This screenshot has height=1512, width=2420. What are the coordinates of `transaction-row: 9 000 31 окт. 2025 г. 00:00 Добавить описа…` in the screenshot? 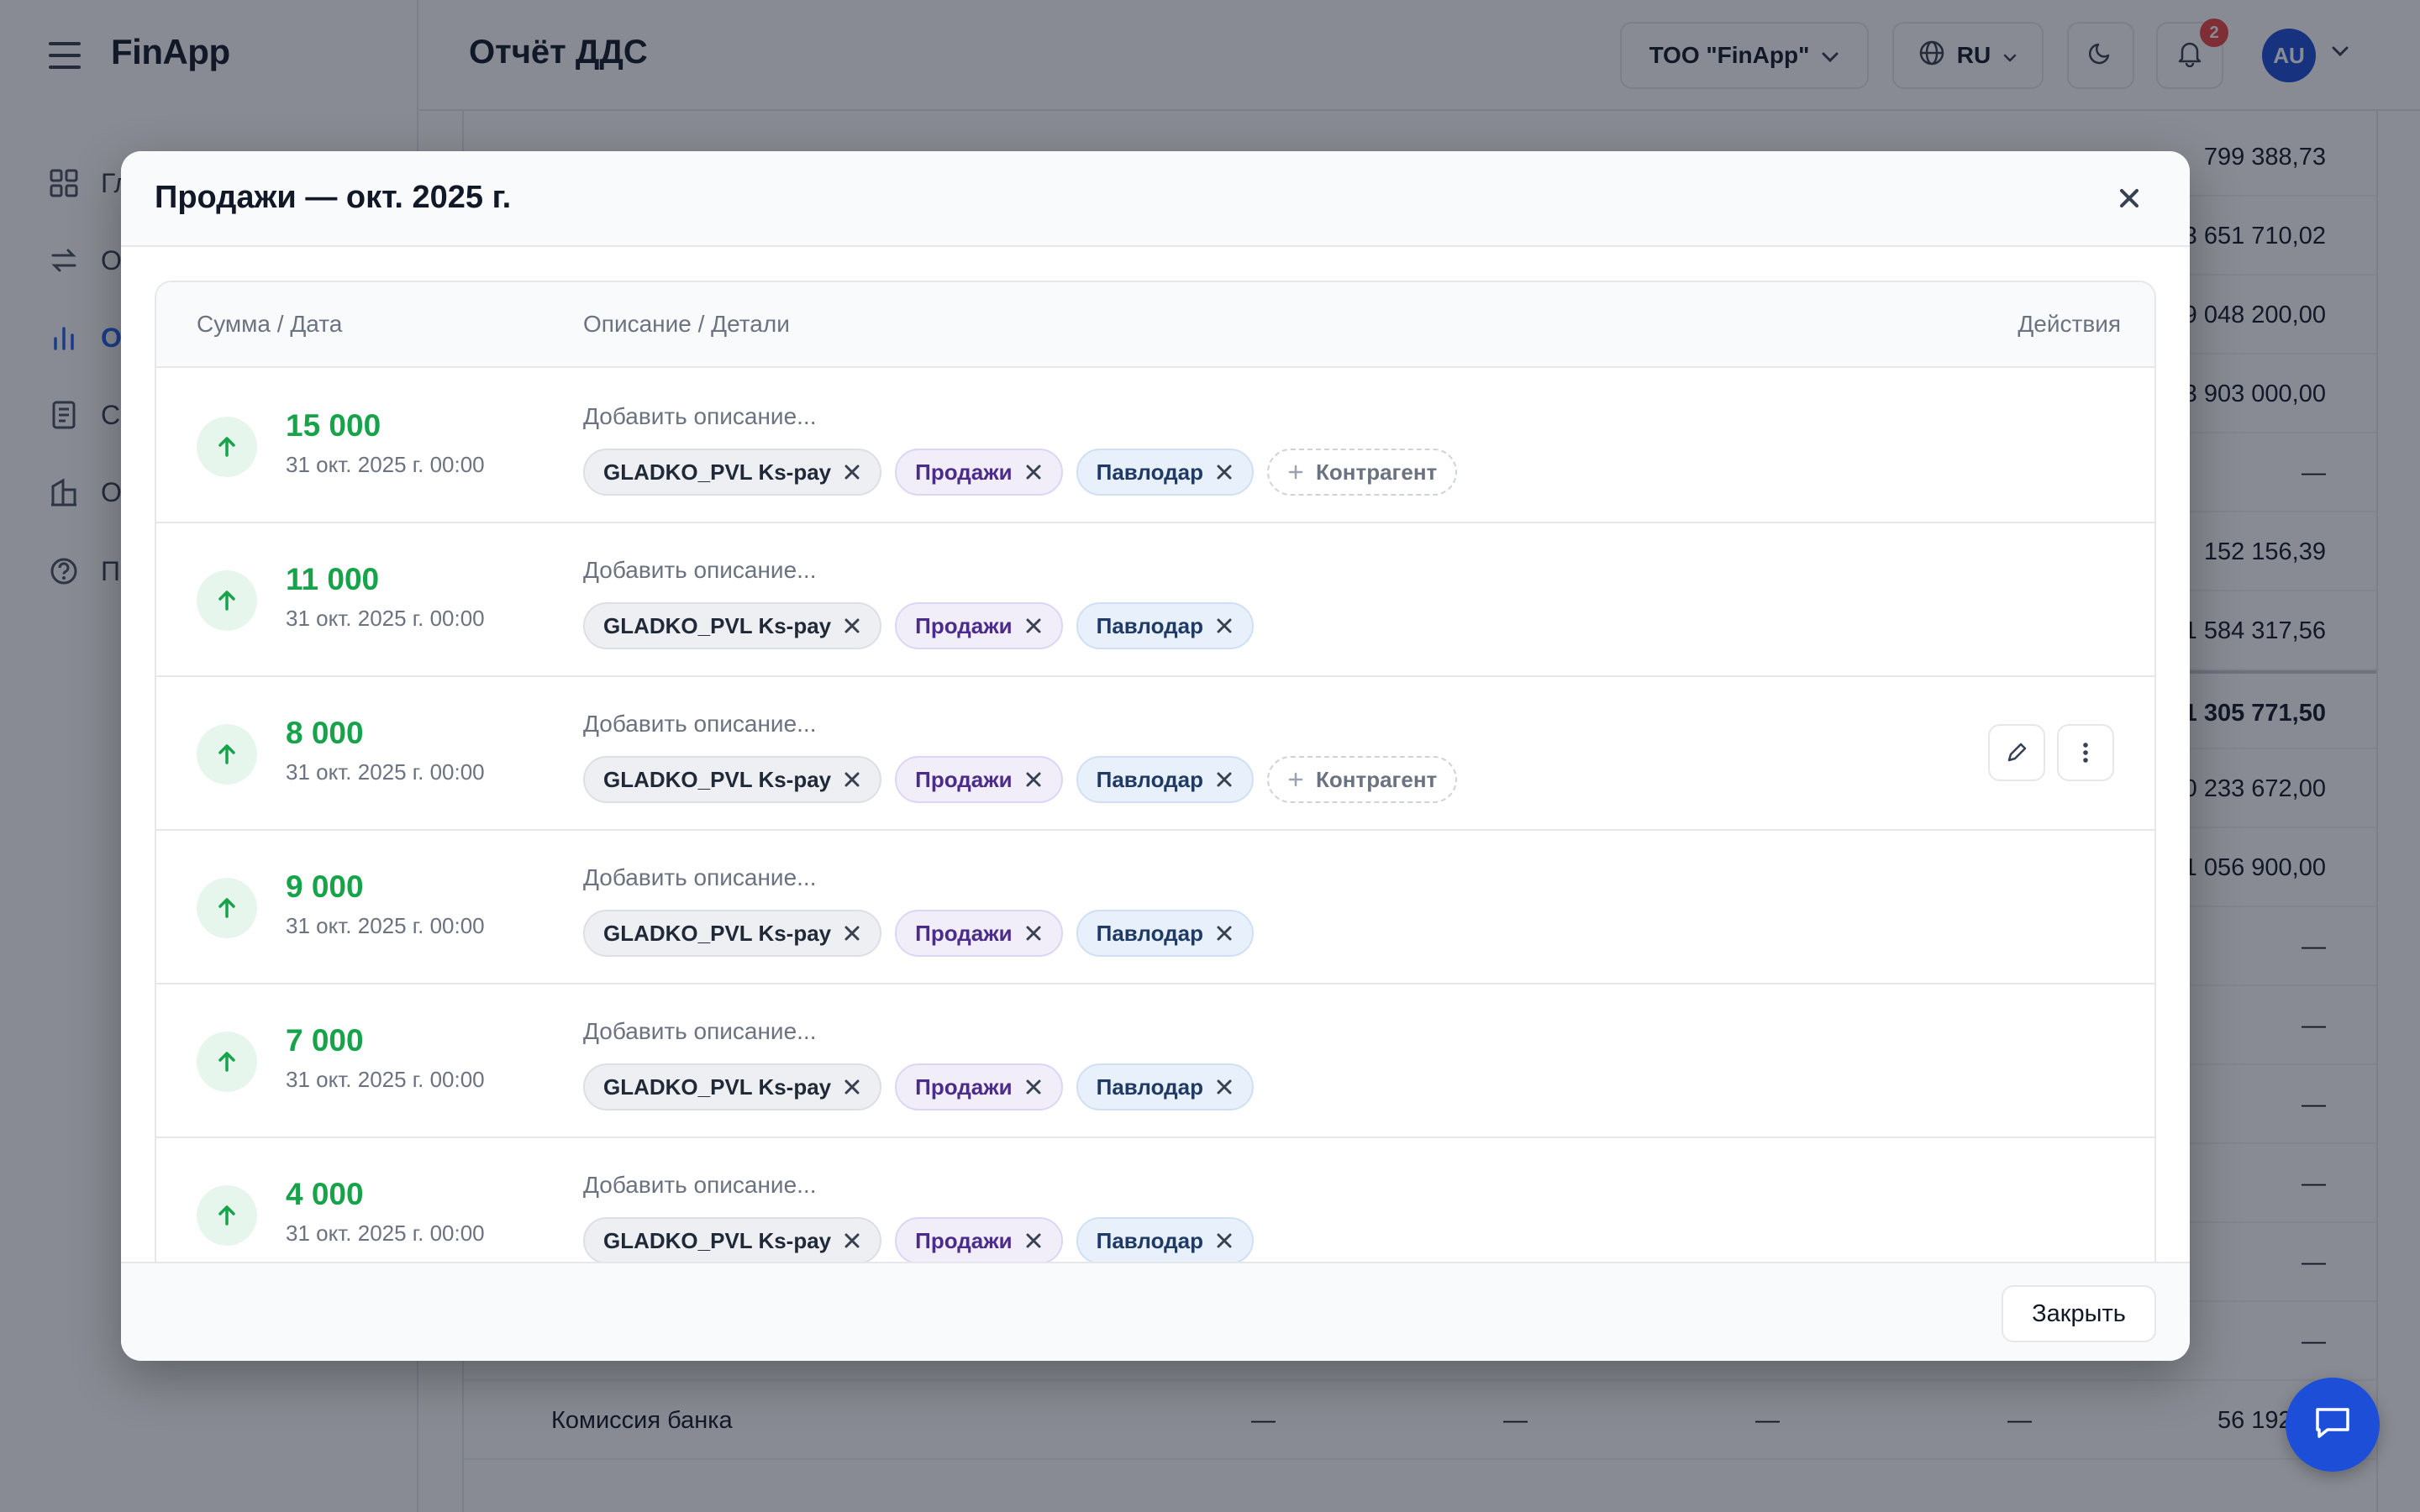 It's located at (1155, 907).